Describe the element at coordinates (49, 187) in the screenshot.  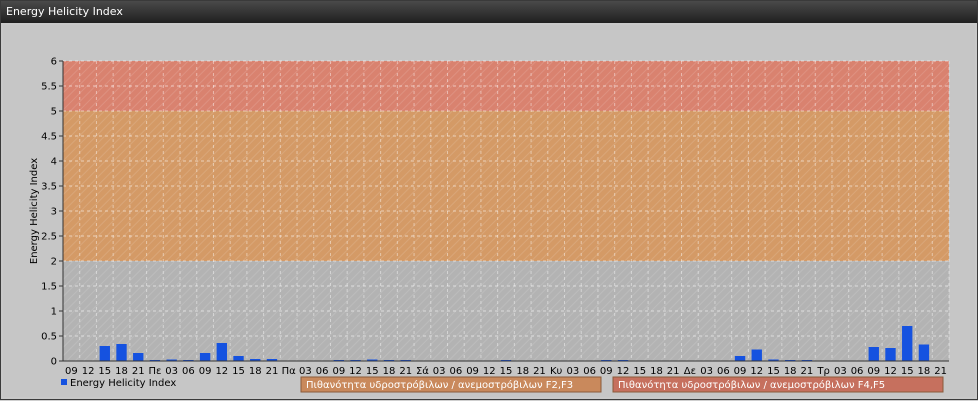
I see `y-tick-label: 3.5` at that location.